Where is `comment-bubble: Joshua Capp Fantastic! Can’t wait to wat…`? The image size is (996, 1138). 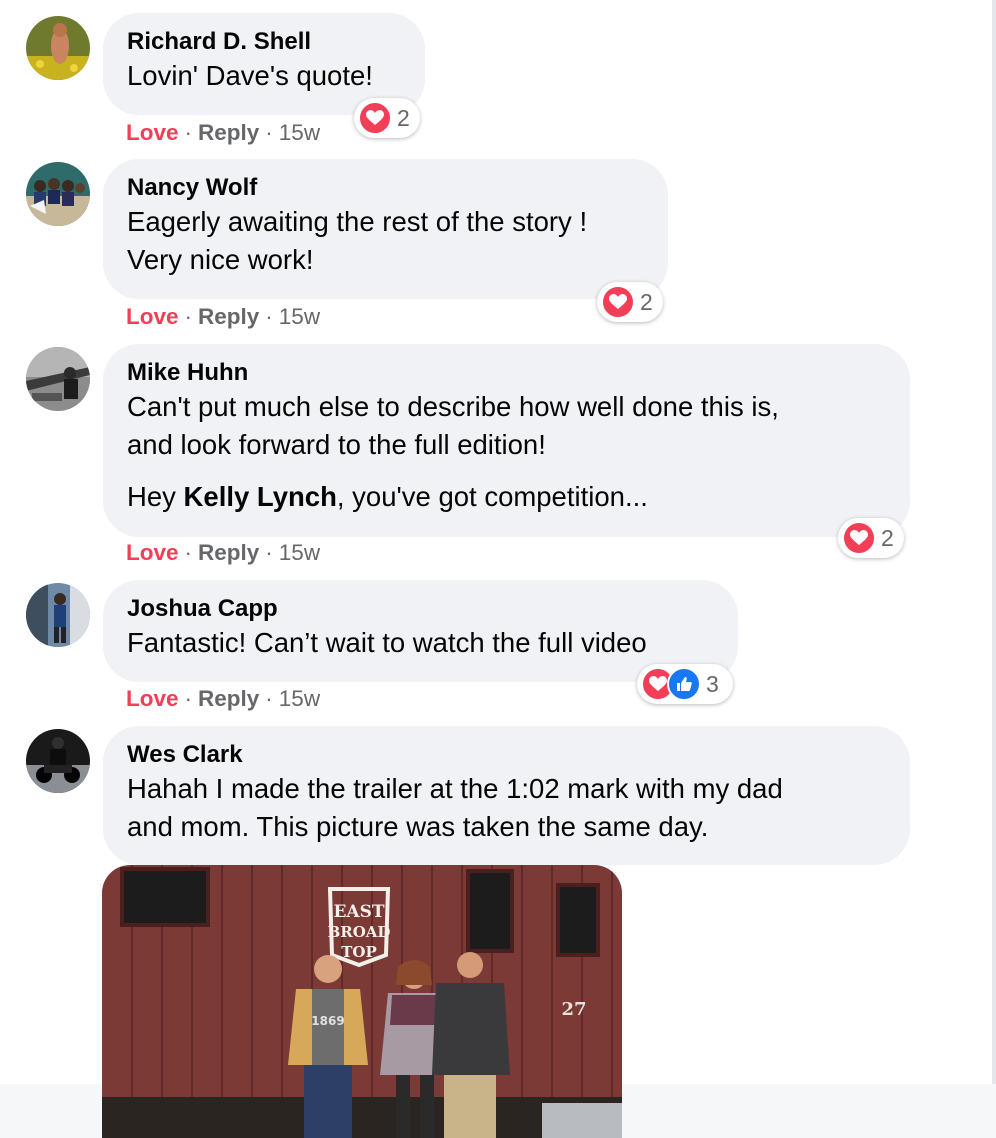
comment-bubble: Joshua Capp Fantastic! Can’t wait to wat… is located at coordinates (420, 631).